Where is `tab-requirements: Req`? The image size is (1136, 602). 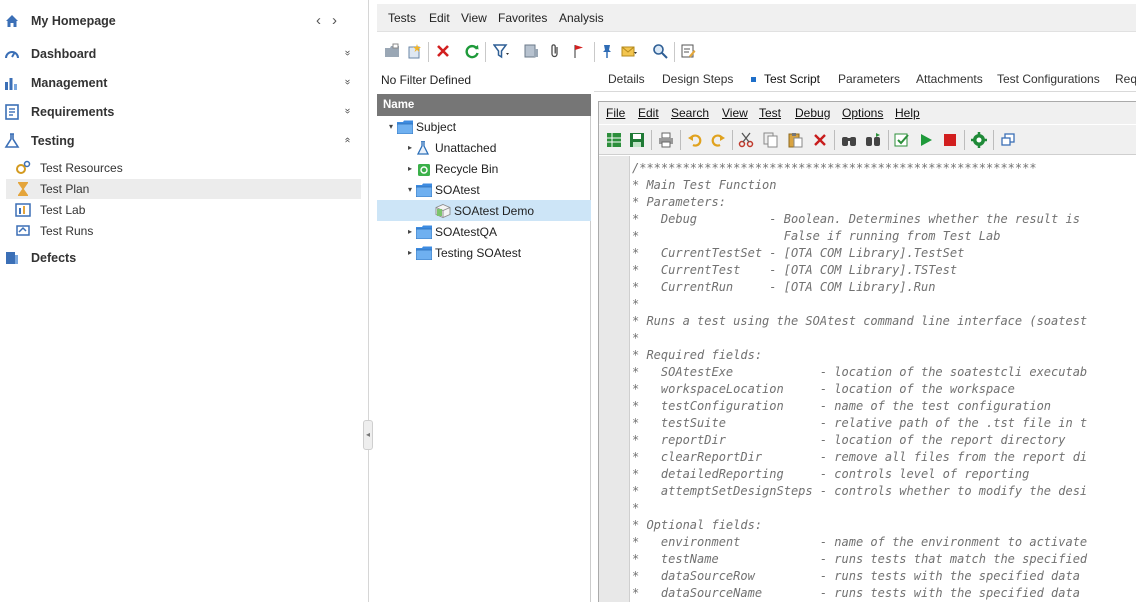 tab-requirements: Req is located at coordinates (1125, 79).